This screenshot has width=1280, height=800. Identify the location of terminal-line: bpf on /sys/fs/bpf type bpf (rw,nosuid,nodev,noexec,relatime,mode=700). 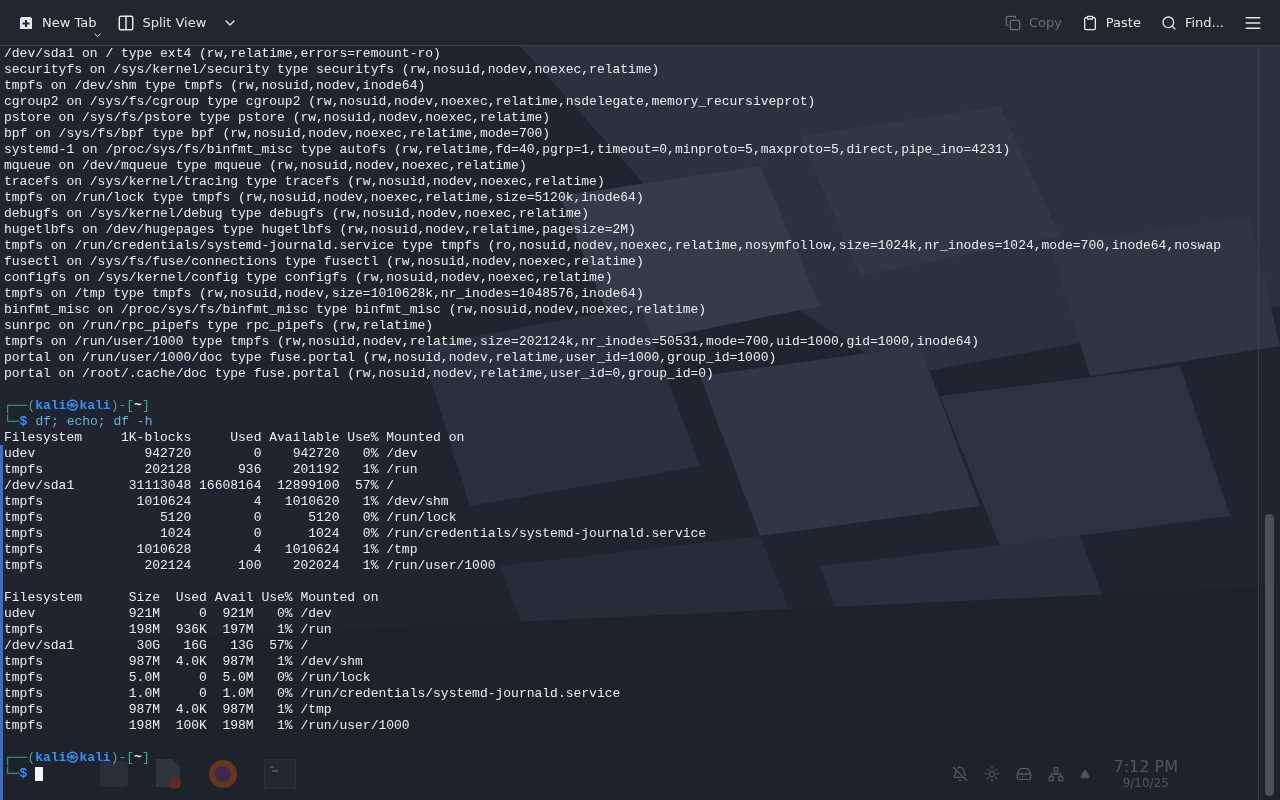
(277, 134).